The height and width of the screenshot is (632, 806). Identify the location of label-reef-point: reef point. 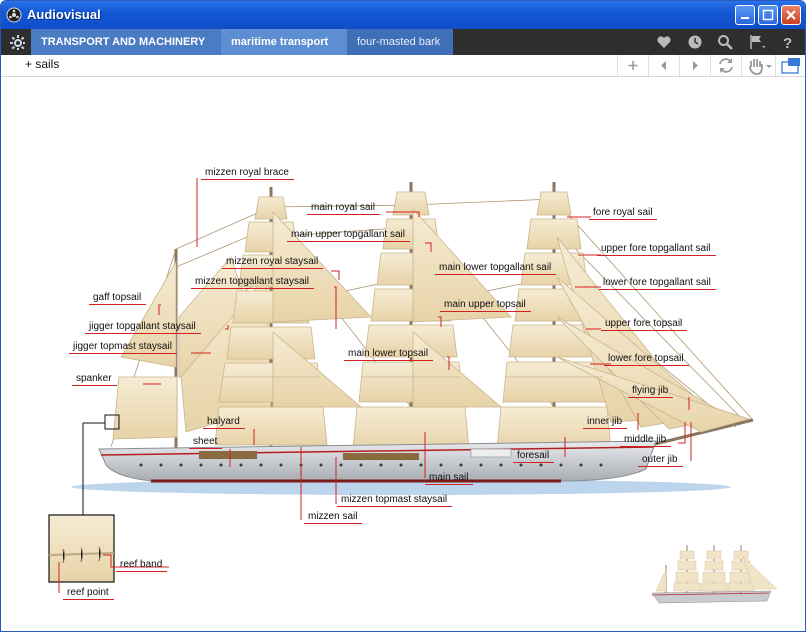
(88, 593).